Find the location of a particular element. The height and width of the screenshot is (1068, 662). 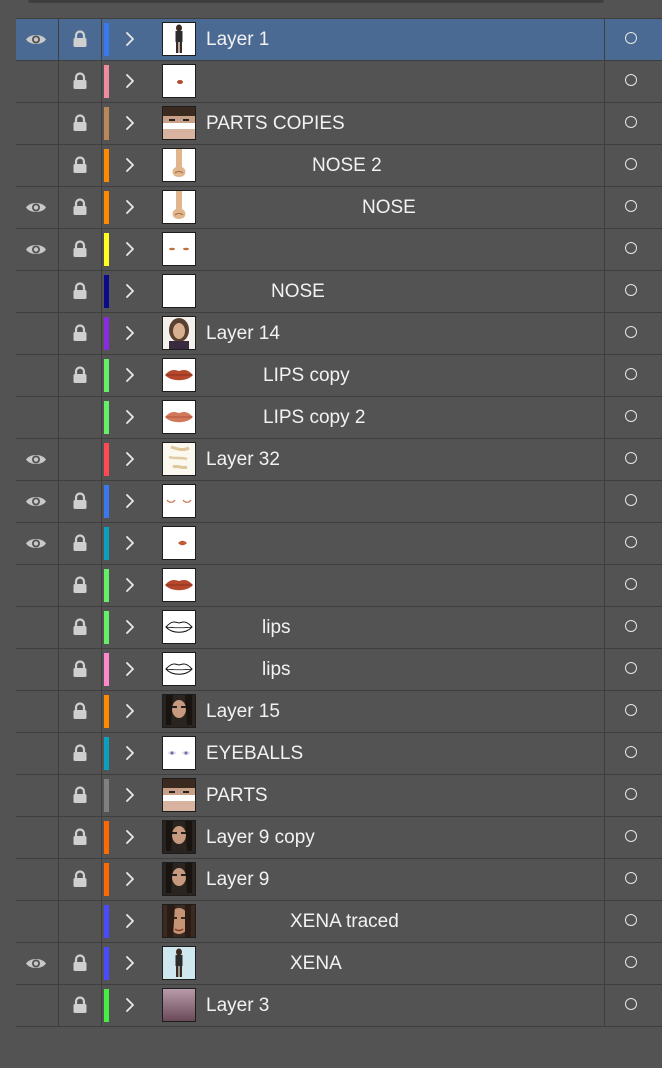

layer-name: XENA traced is located at coordinates (344, 921).